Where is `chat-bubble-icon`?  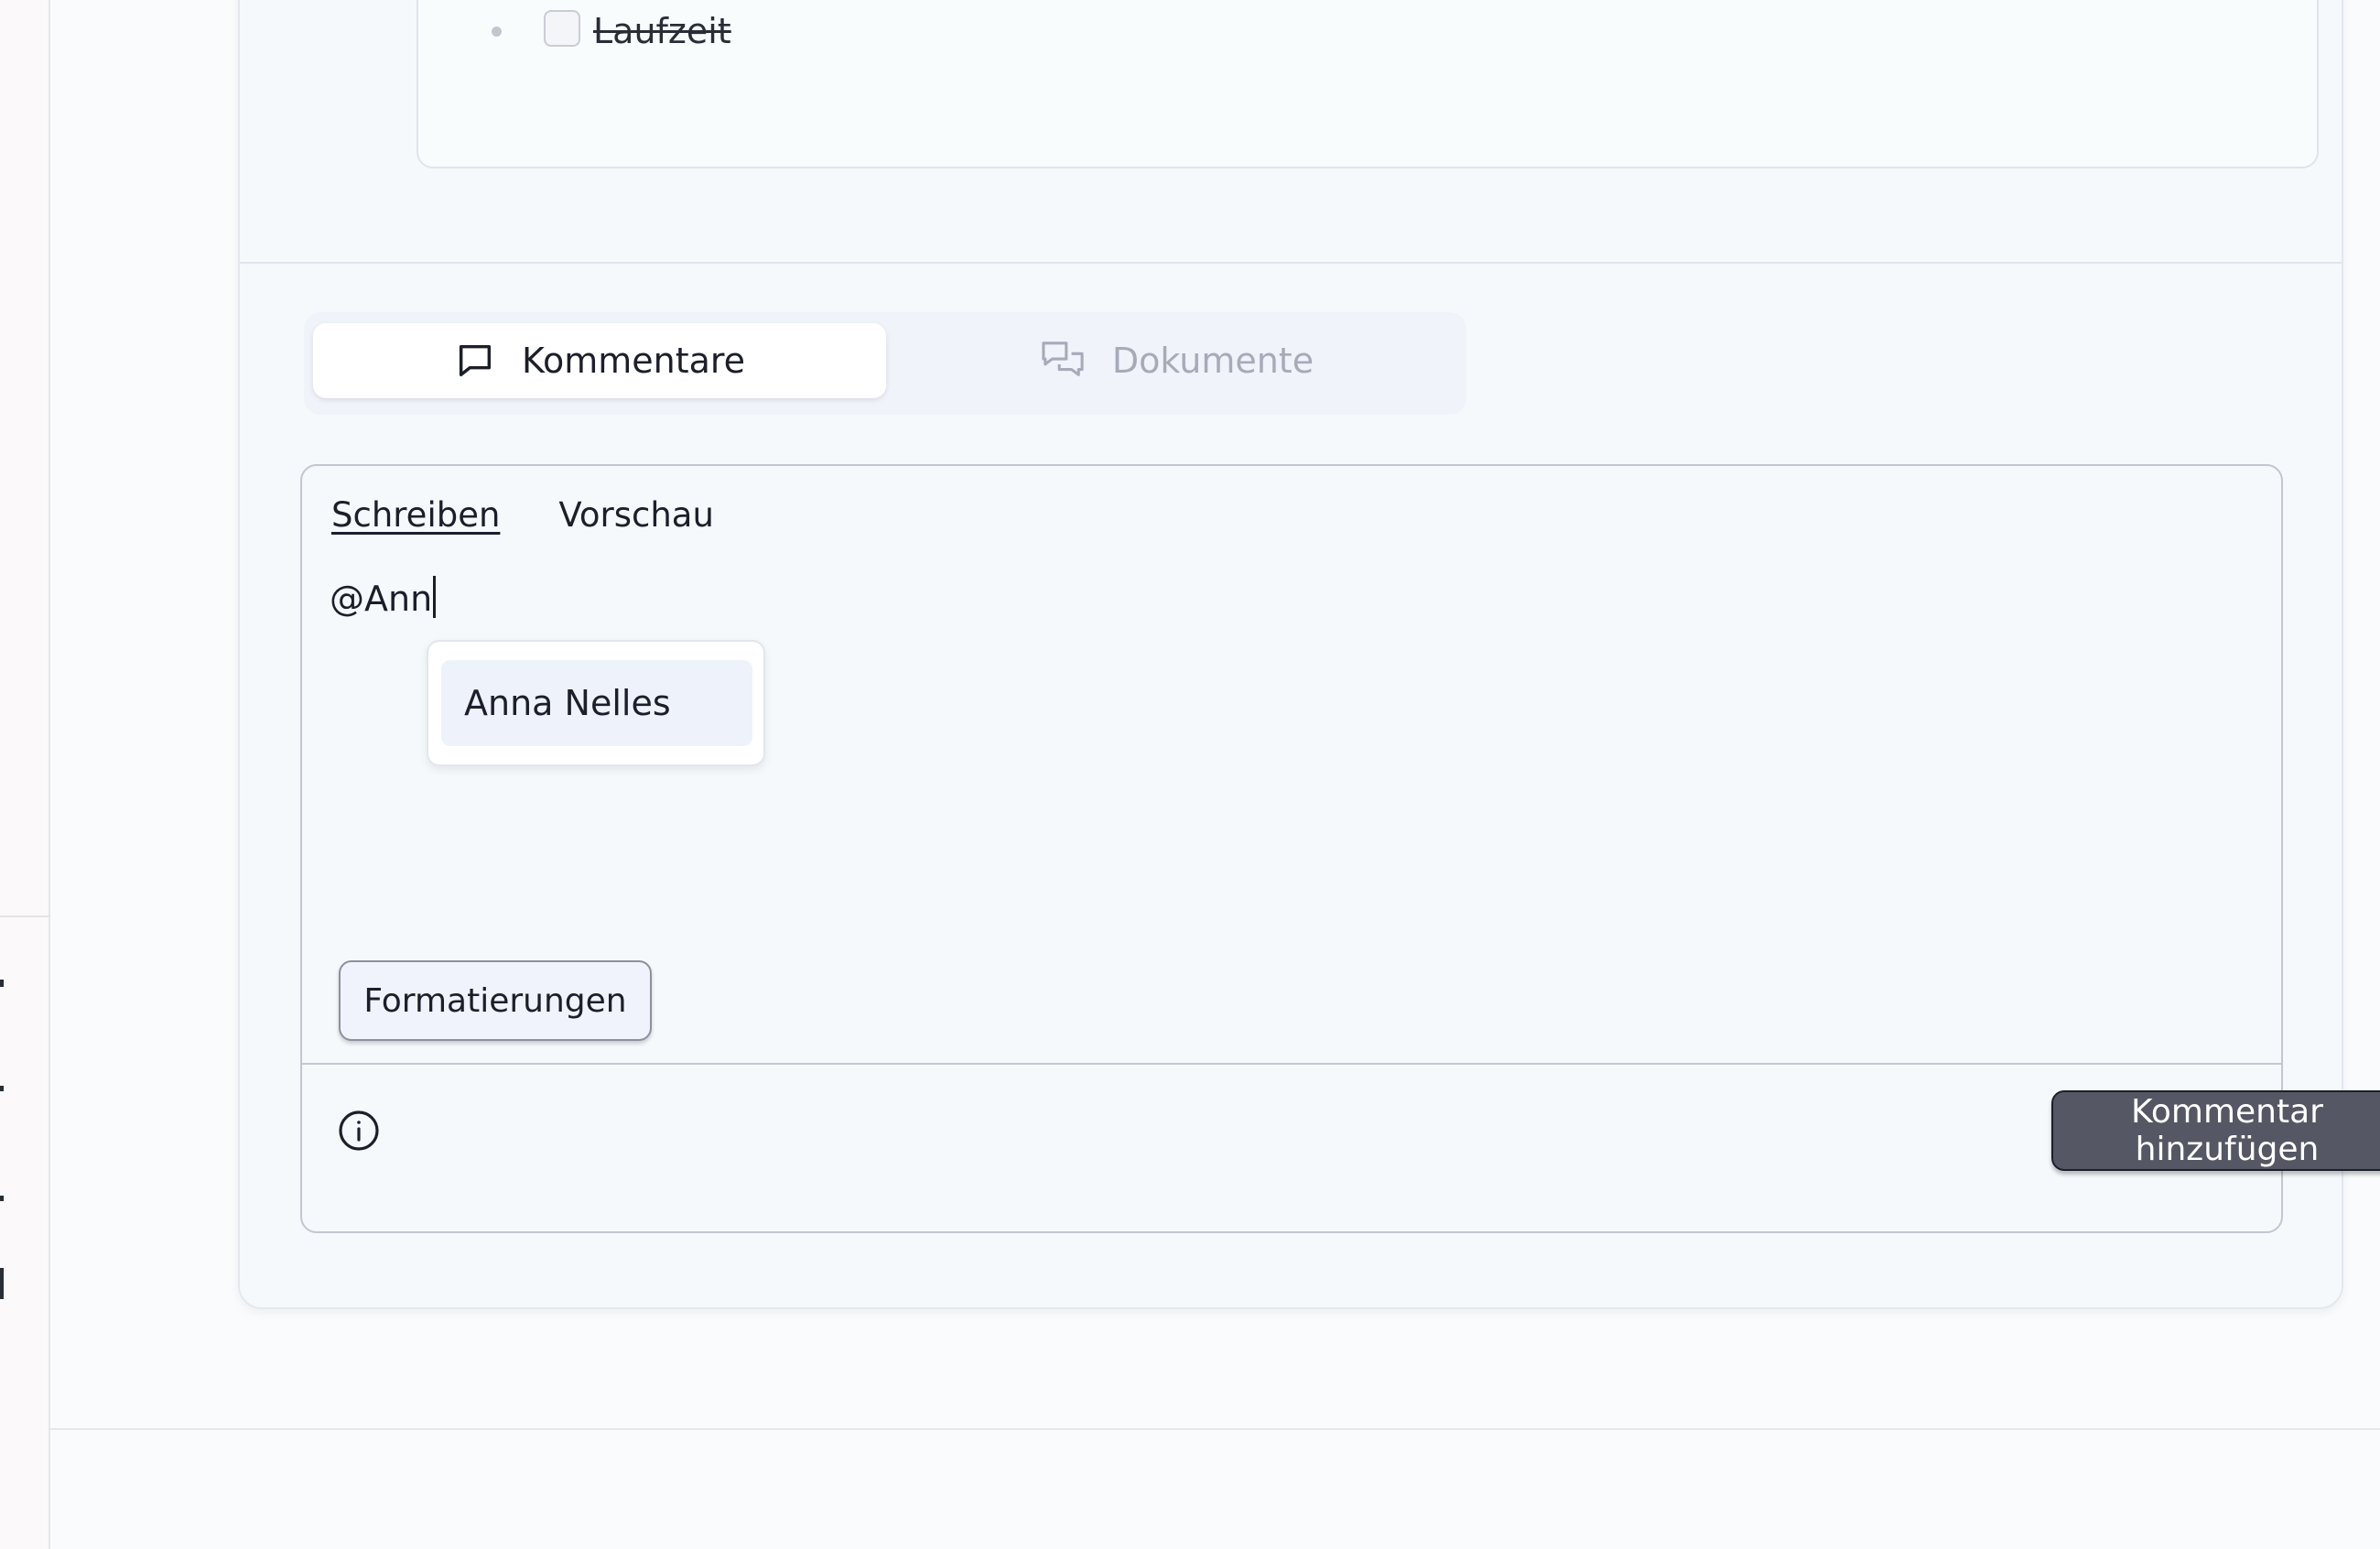 chat-bubble-icon is located at coordinates (475, 360).